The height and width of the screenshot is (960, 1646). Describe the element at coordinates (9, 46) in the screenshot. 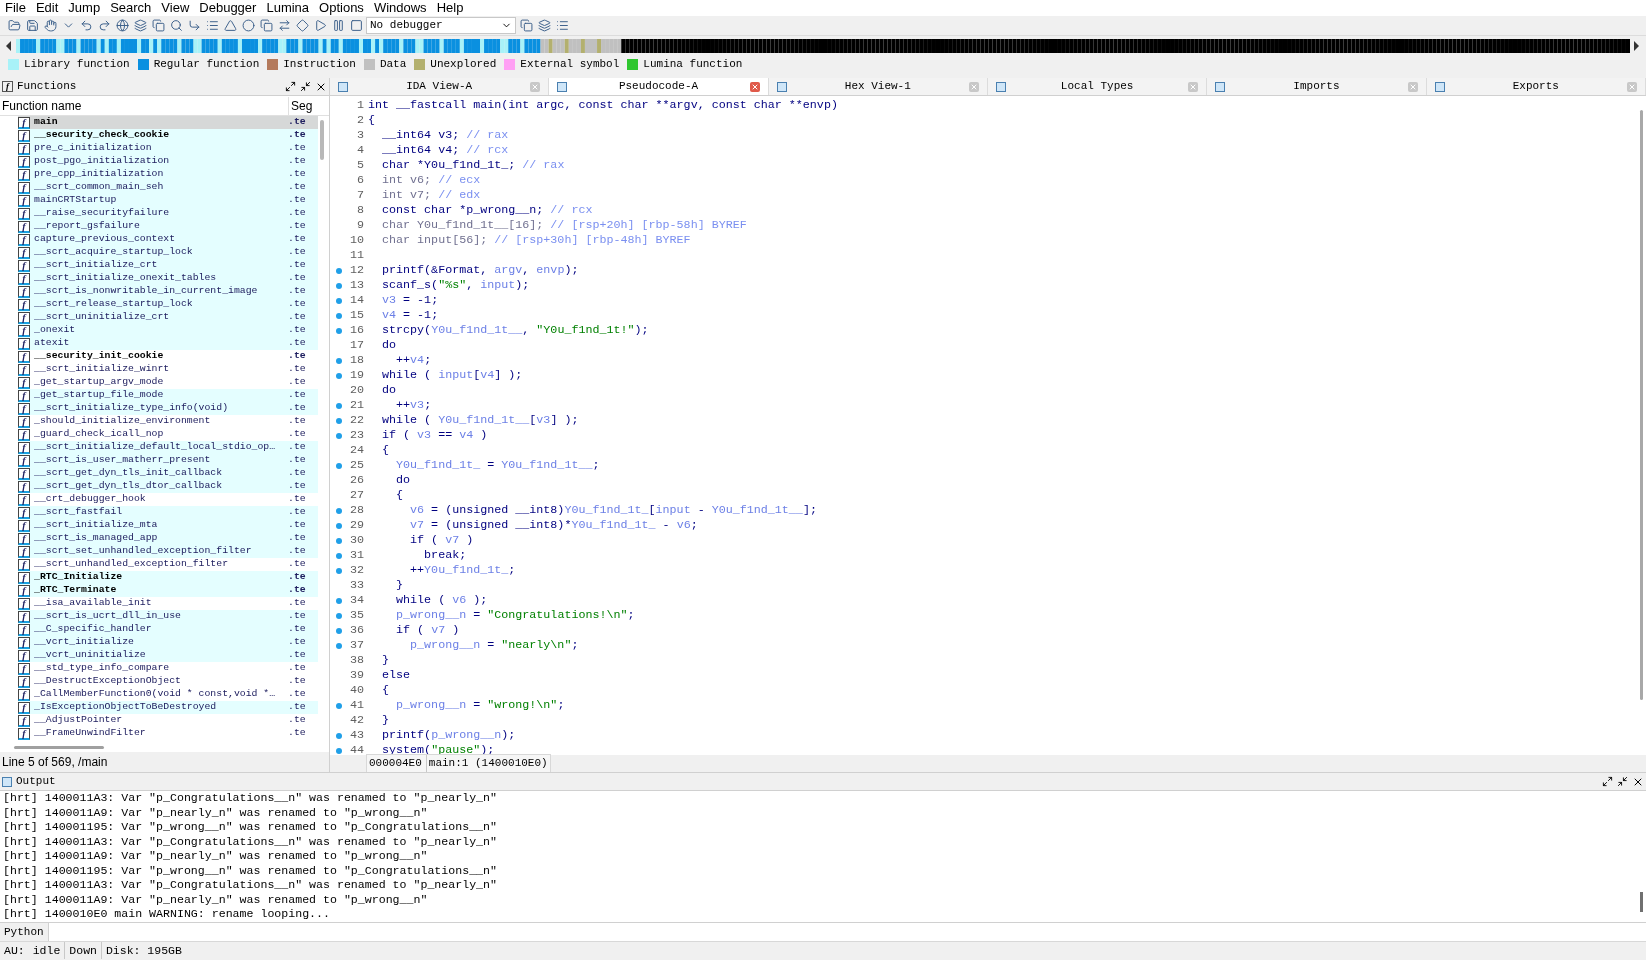

I see `nav-left-arrow-icon` at that location.